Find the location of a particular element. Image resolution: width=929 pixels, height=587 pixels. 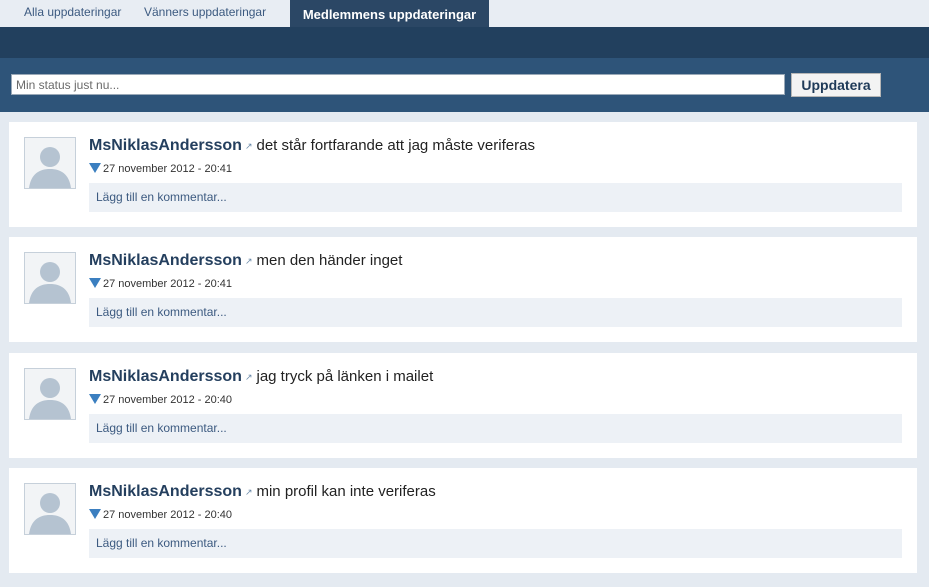

status-input is located at coordinates (398, 84).